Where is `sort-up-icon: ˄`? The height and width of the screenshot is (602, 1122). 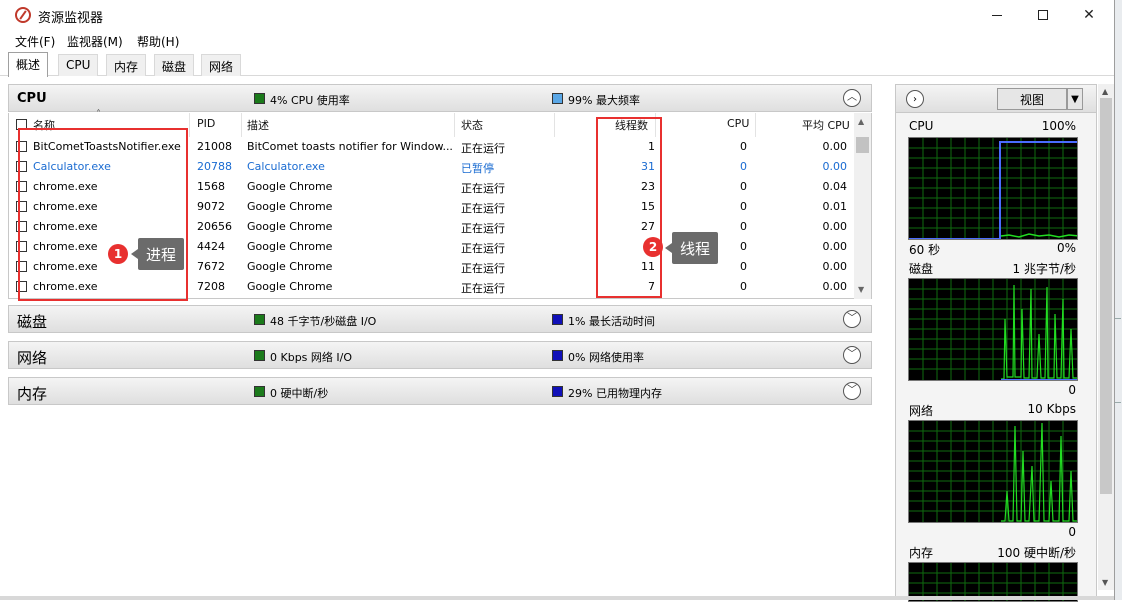
sort-up-icon: ˄ is located at coordinates (98, 114).